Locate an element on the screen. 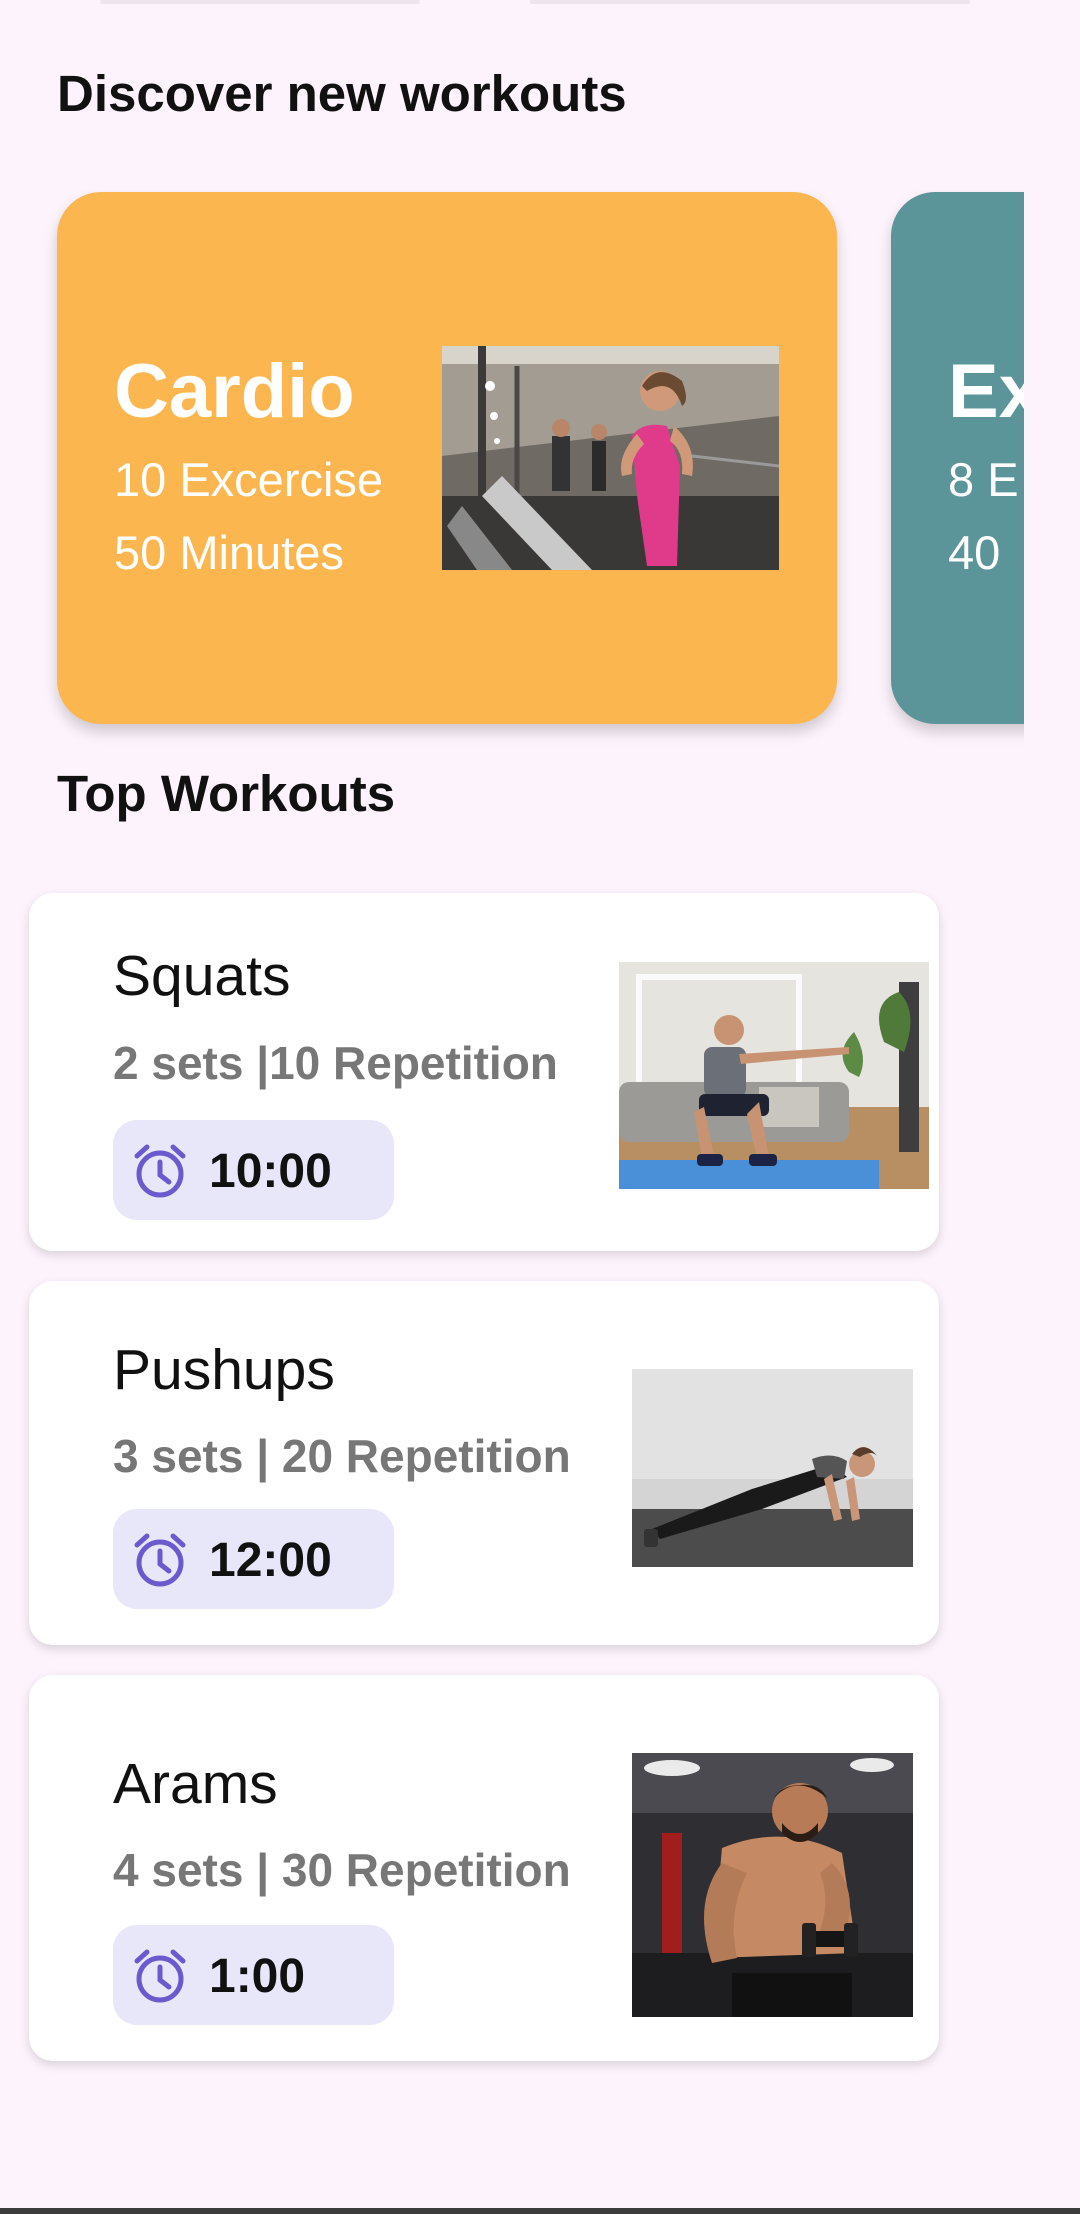 The image size is (1080, 2214). workout-card-pushups: Pushups 3 sets | 20 Repetition 12:00 is located at coordinates (484, 1463).